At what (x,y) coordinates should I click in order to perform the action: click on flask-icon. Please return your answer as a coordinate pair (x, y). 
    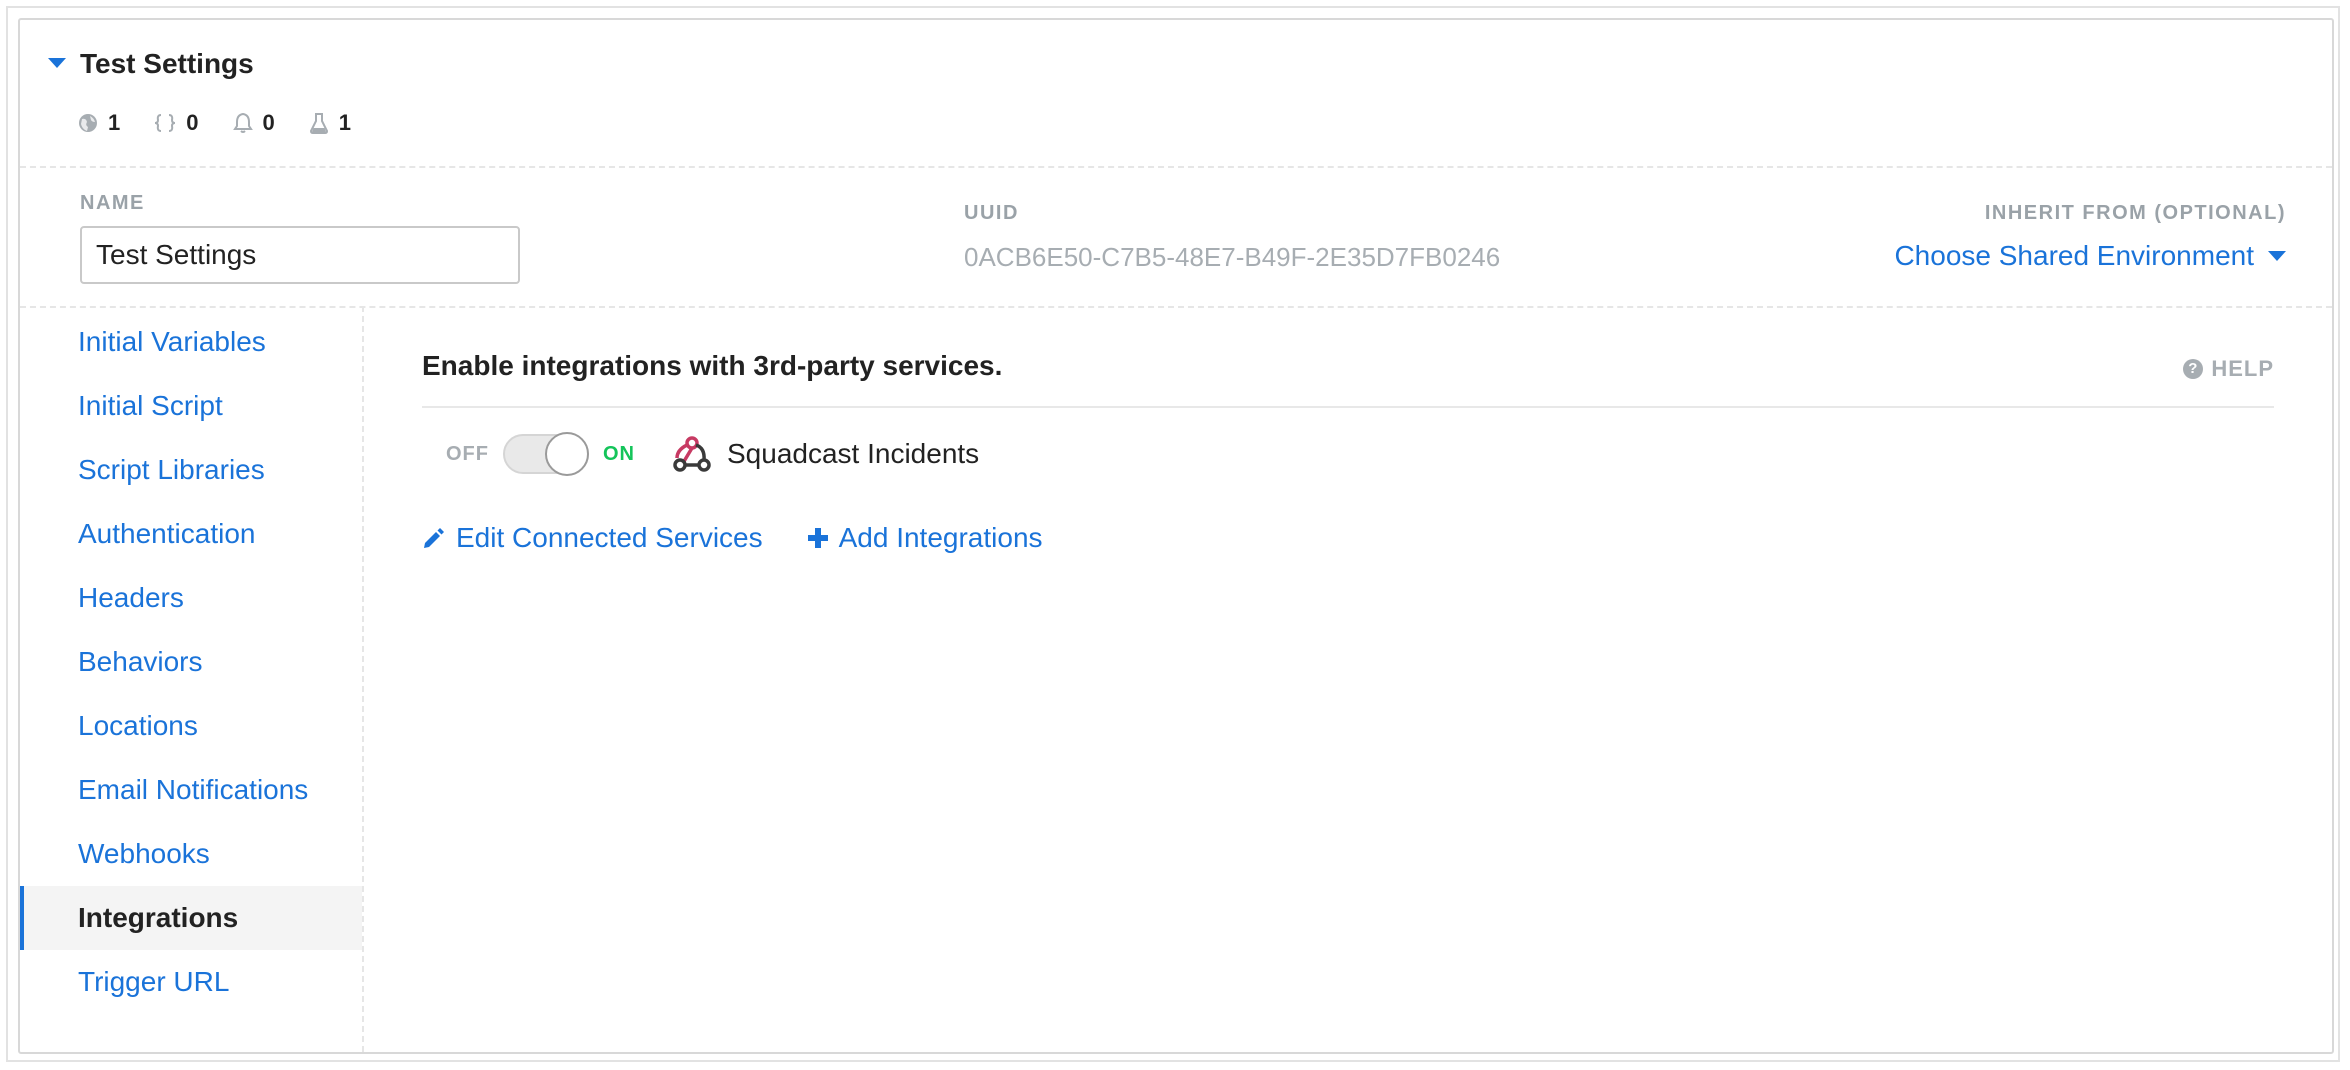
    Looking at the image, I should click on (318, 123).